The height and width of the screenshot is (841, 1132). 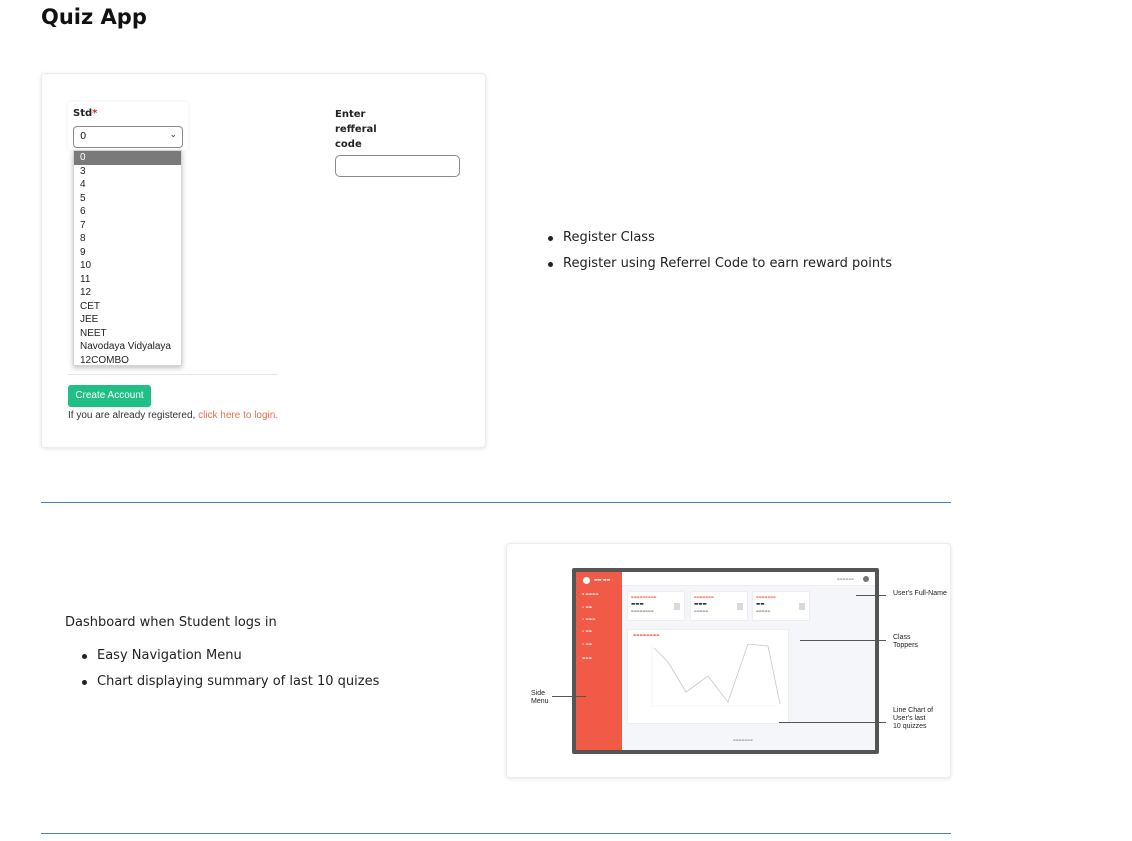 What do you see at coordinates (602, 579) in the screenshot?
I see `app-name: ▬▬ ▬▬` at bounding box center [602, 579].